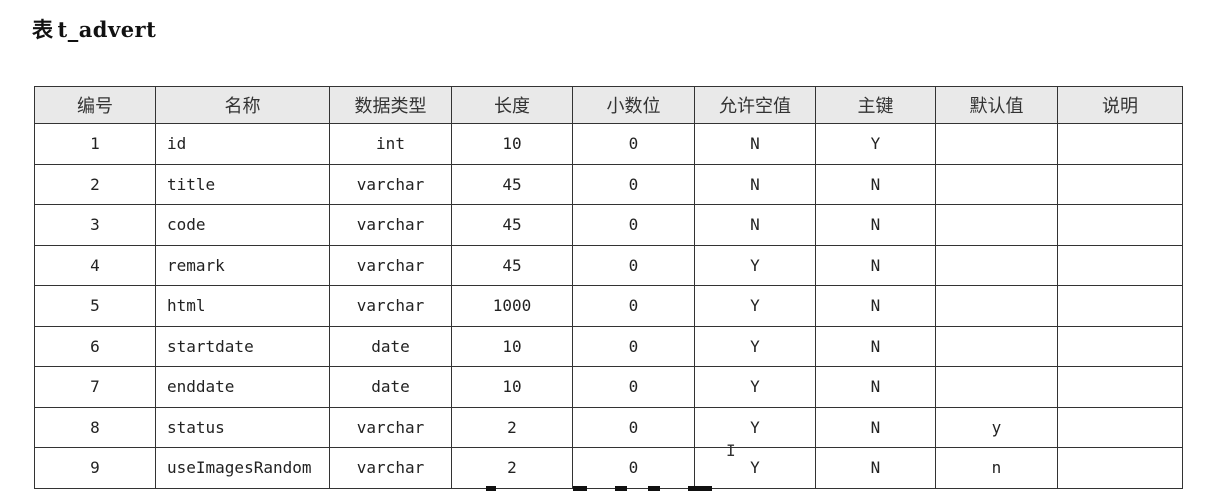  What do you see at coordinates (95, 144) in the screenshot?
I see `cell-no: 1` at bounding box center [95, 144].